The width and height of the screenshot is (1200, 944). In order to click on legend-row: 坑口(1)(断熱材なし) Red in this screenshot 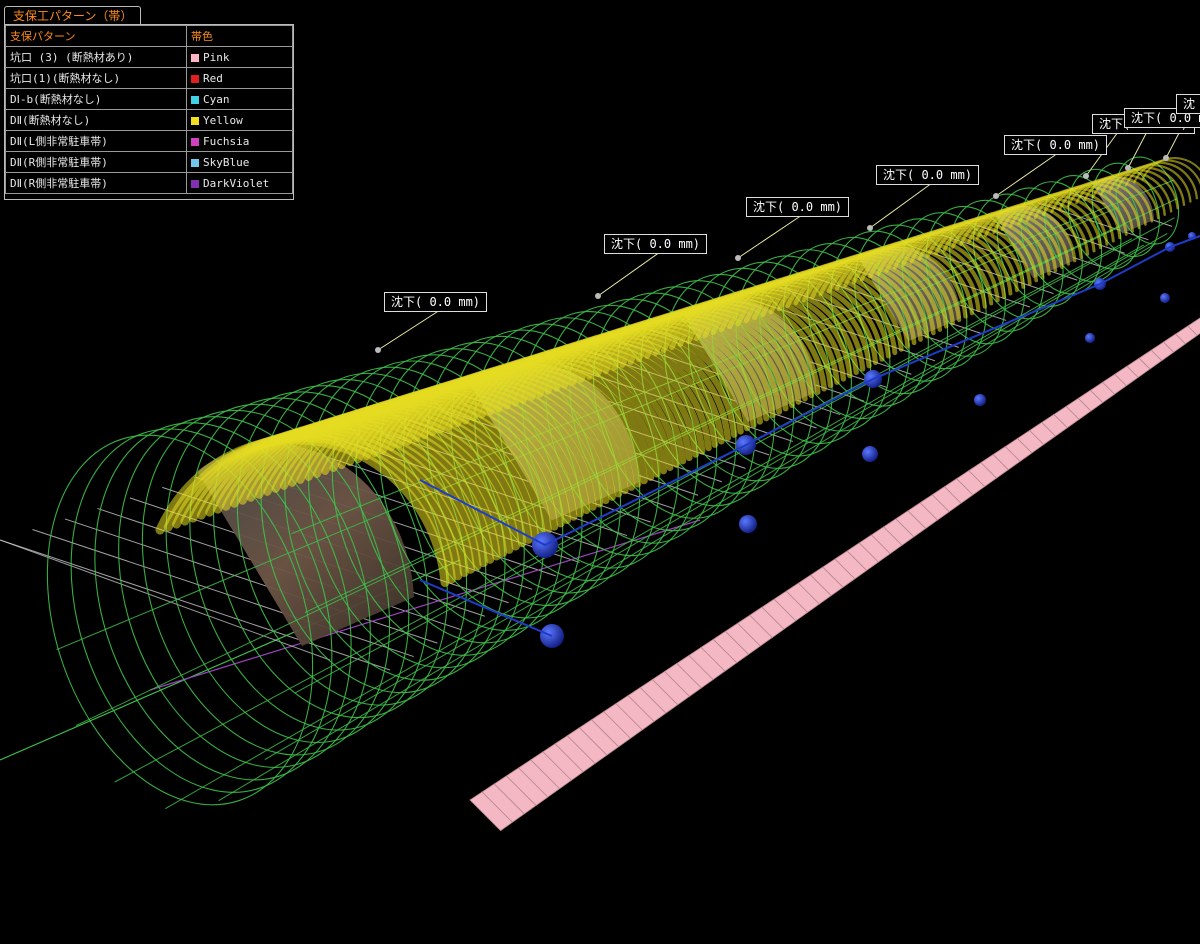, I will do `click(149, 78)`.